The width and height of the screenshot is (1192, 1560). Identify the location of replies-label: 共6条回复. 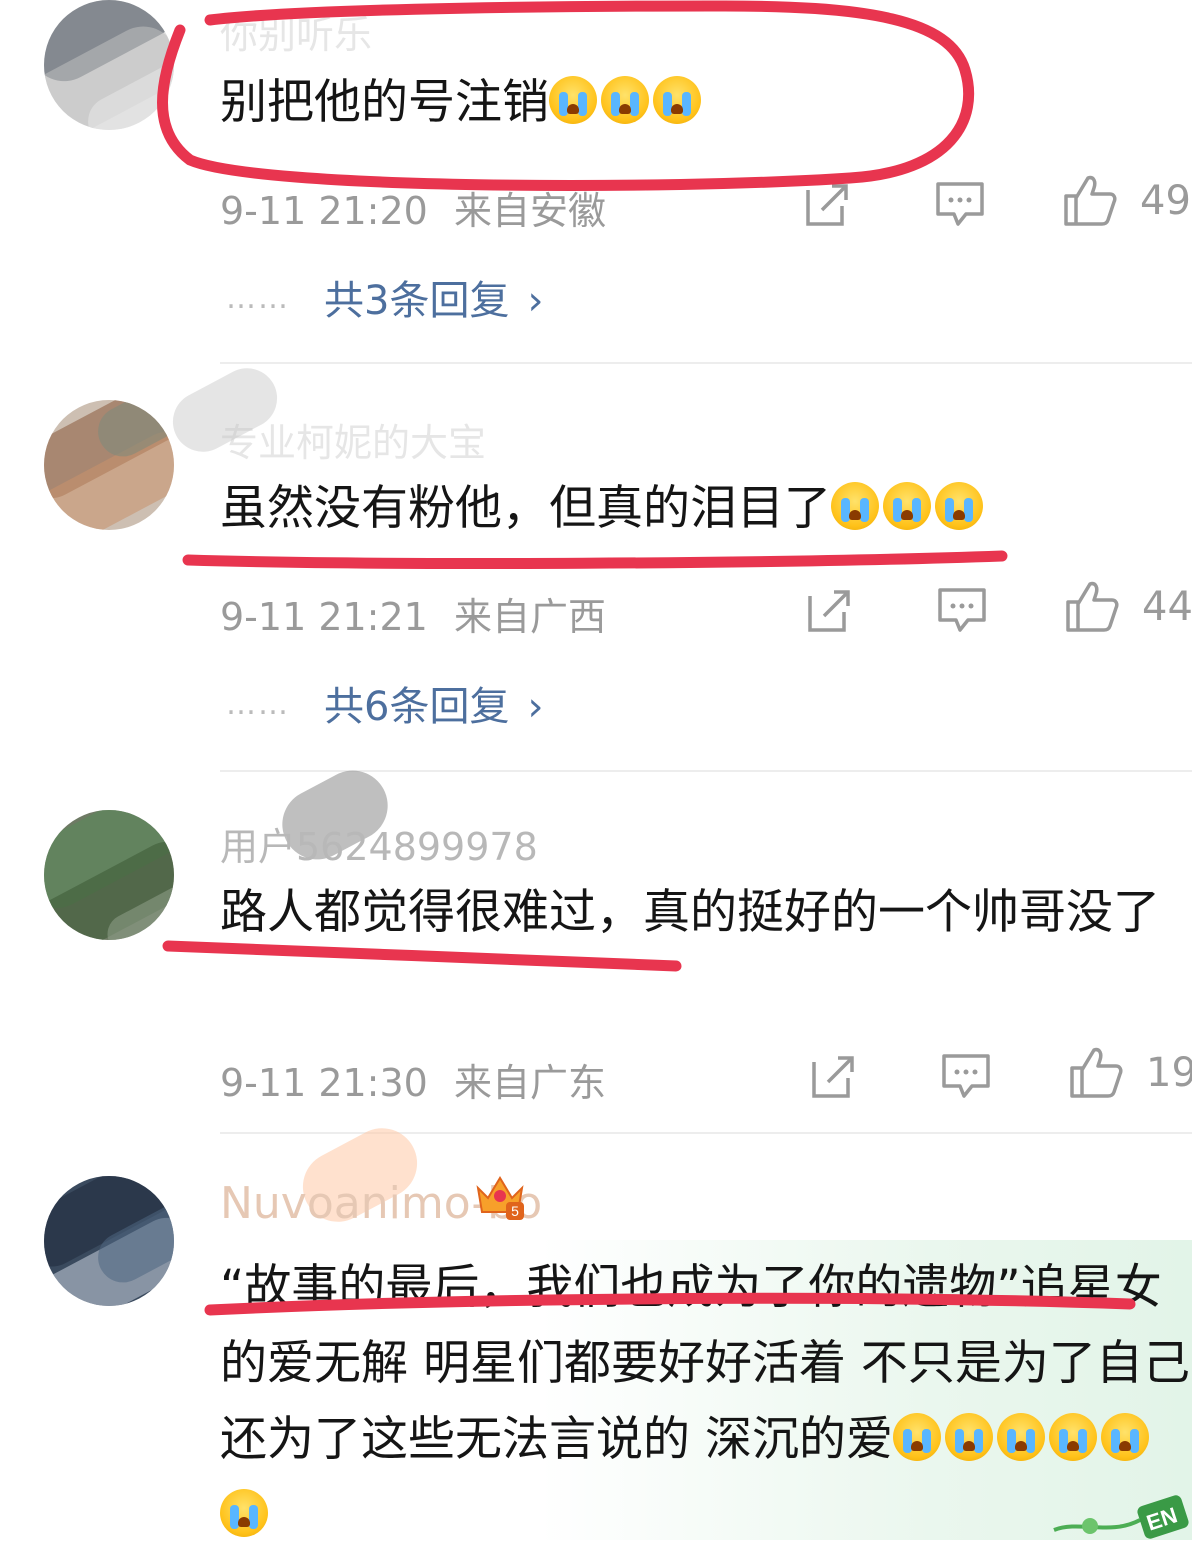
(417, 707).